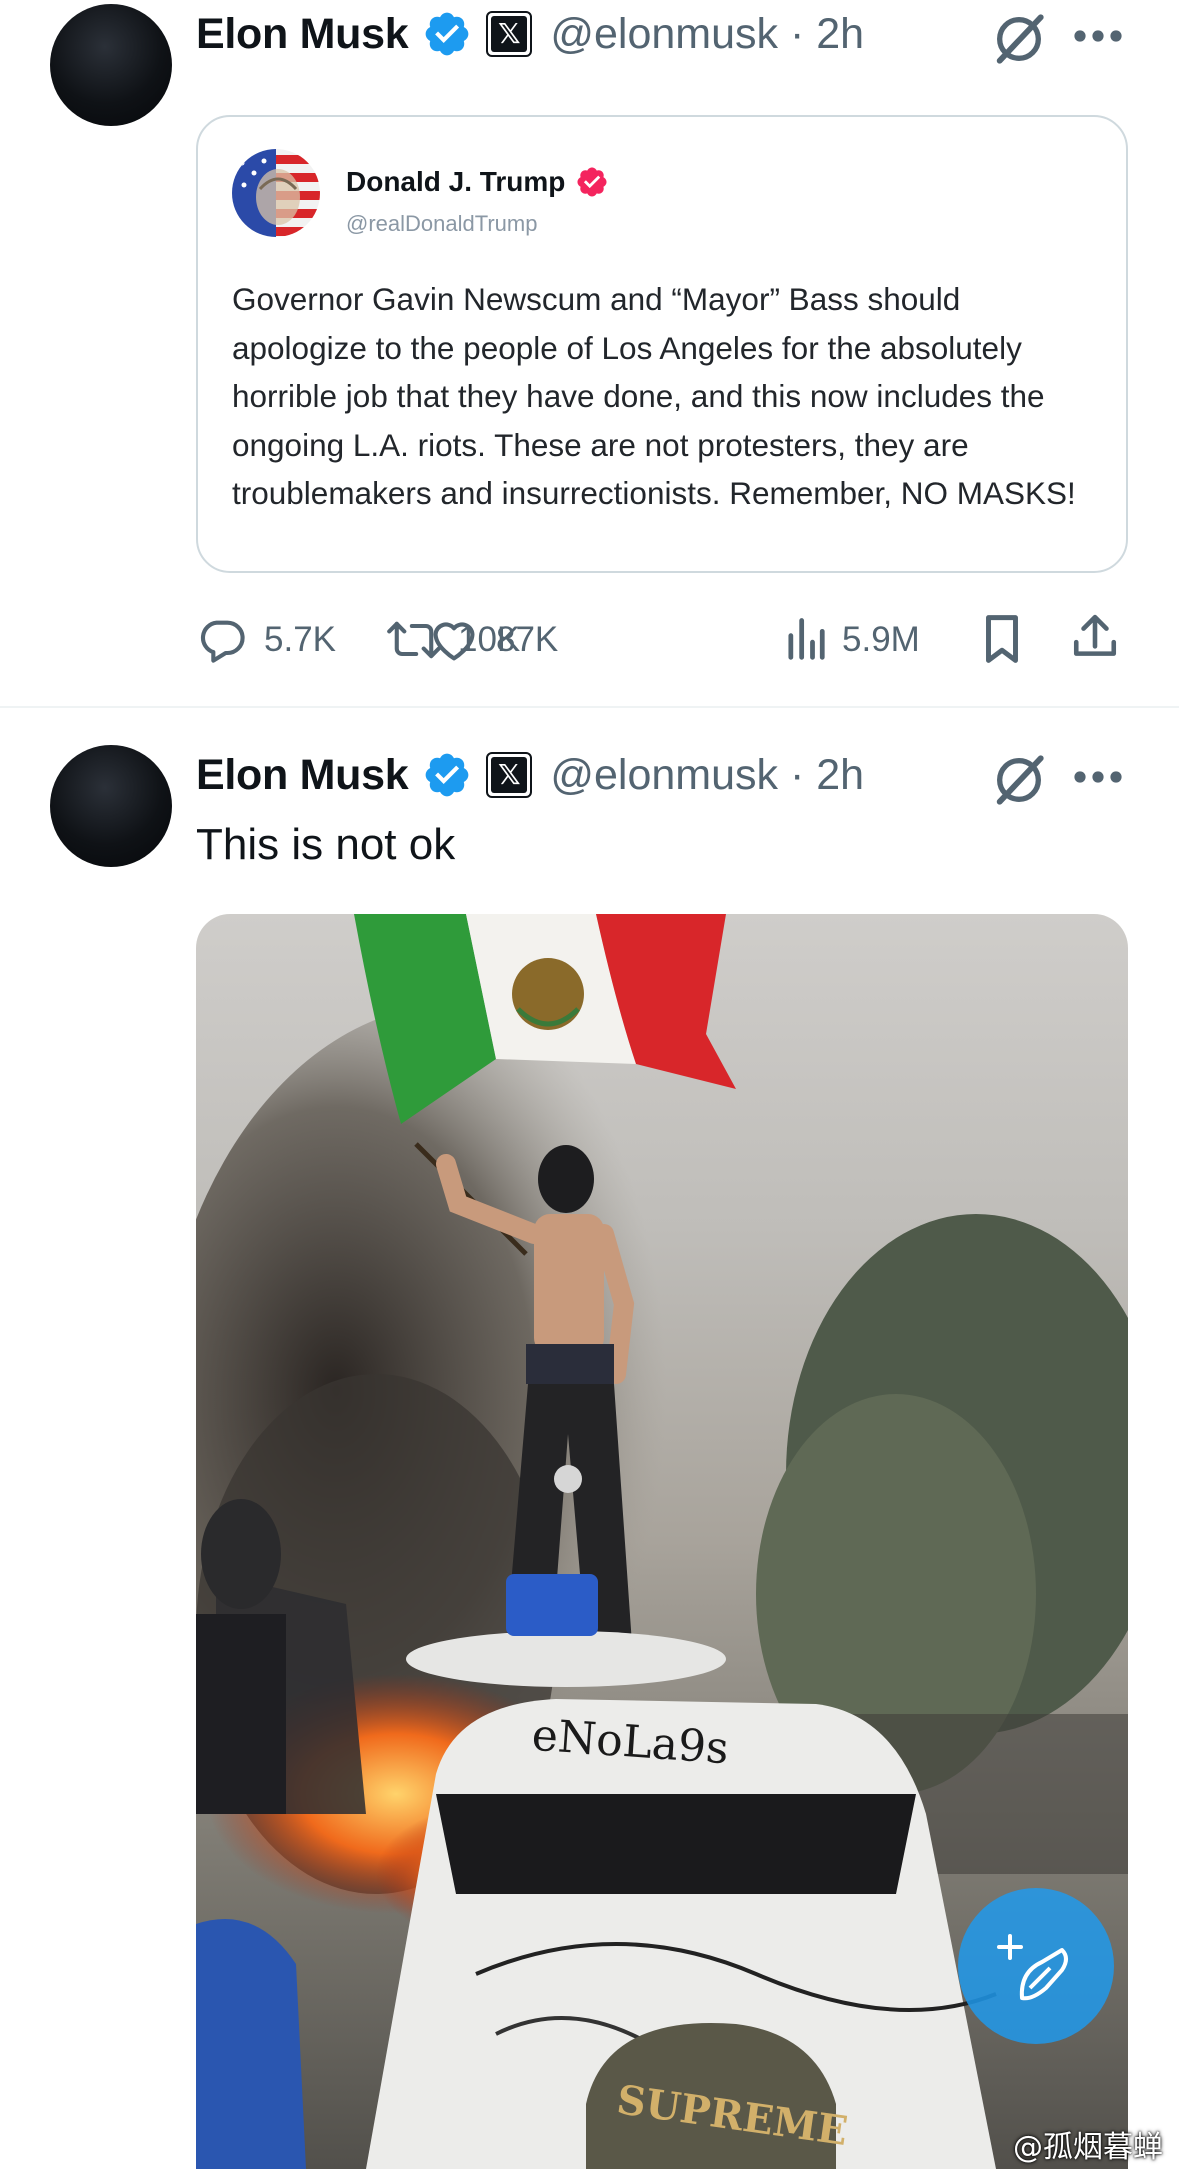 This screenshot has width=1179, height=2169. What do you see at coordinates (527, 639) in the screenshot?
I see `like-count: 87K` at bounding box center [527, 639].